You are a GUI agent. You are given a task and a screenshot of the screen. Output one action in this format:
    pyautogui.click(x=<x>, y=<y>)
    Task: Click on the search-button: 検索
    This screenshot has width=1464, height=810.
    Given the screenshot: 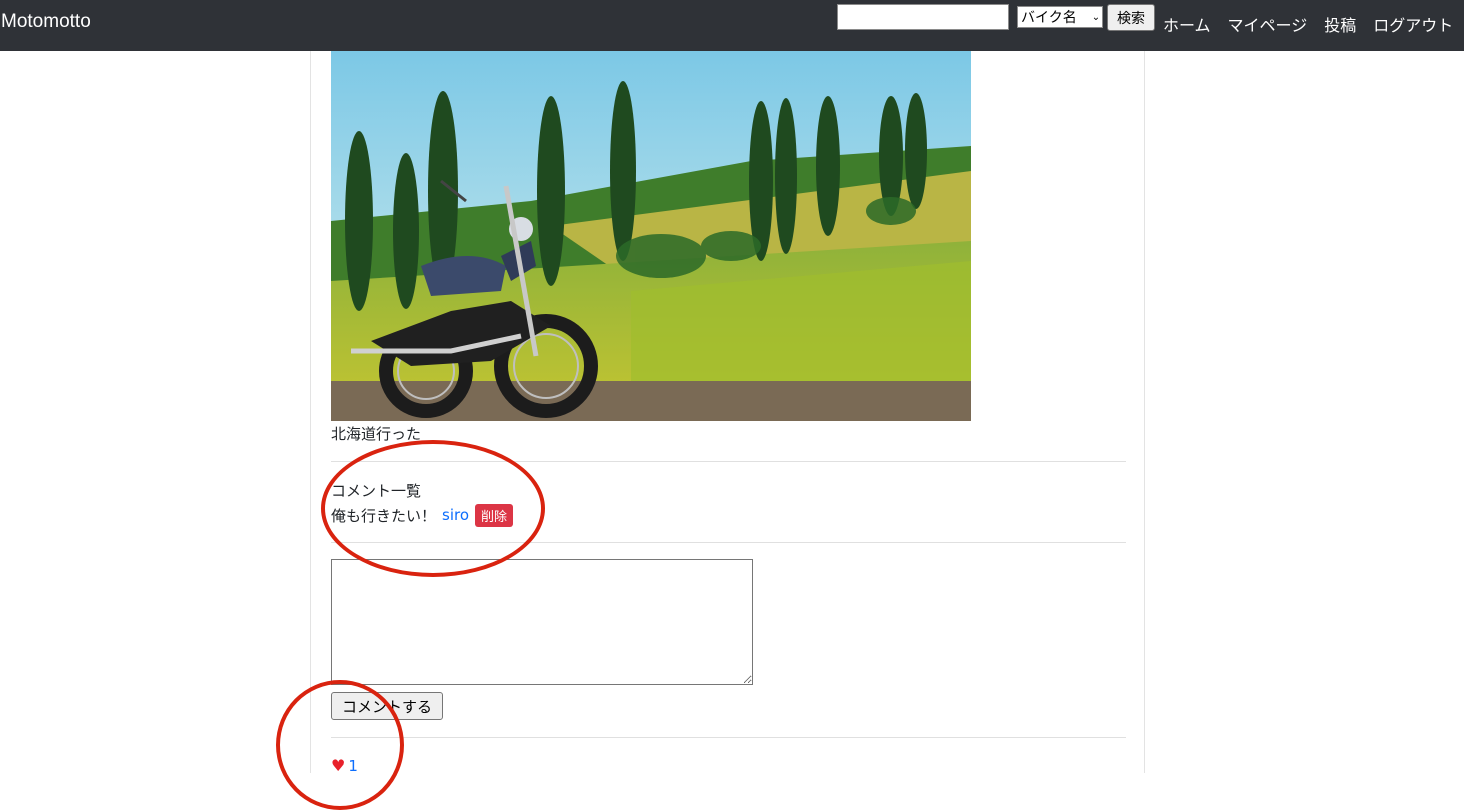 What is the action you would take?
    pyautogui.click(x=1131, y=17)
    